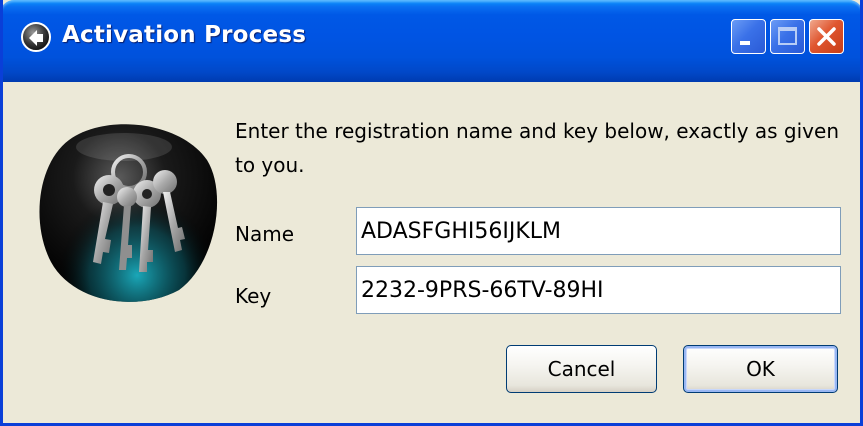 This screenshot has height=426, width=863. Describe the element at coordinates (760, 369) in the screenshot. I see `ok-button: OK` at that location.